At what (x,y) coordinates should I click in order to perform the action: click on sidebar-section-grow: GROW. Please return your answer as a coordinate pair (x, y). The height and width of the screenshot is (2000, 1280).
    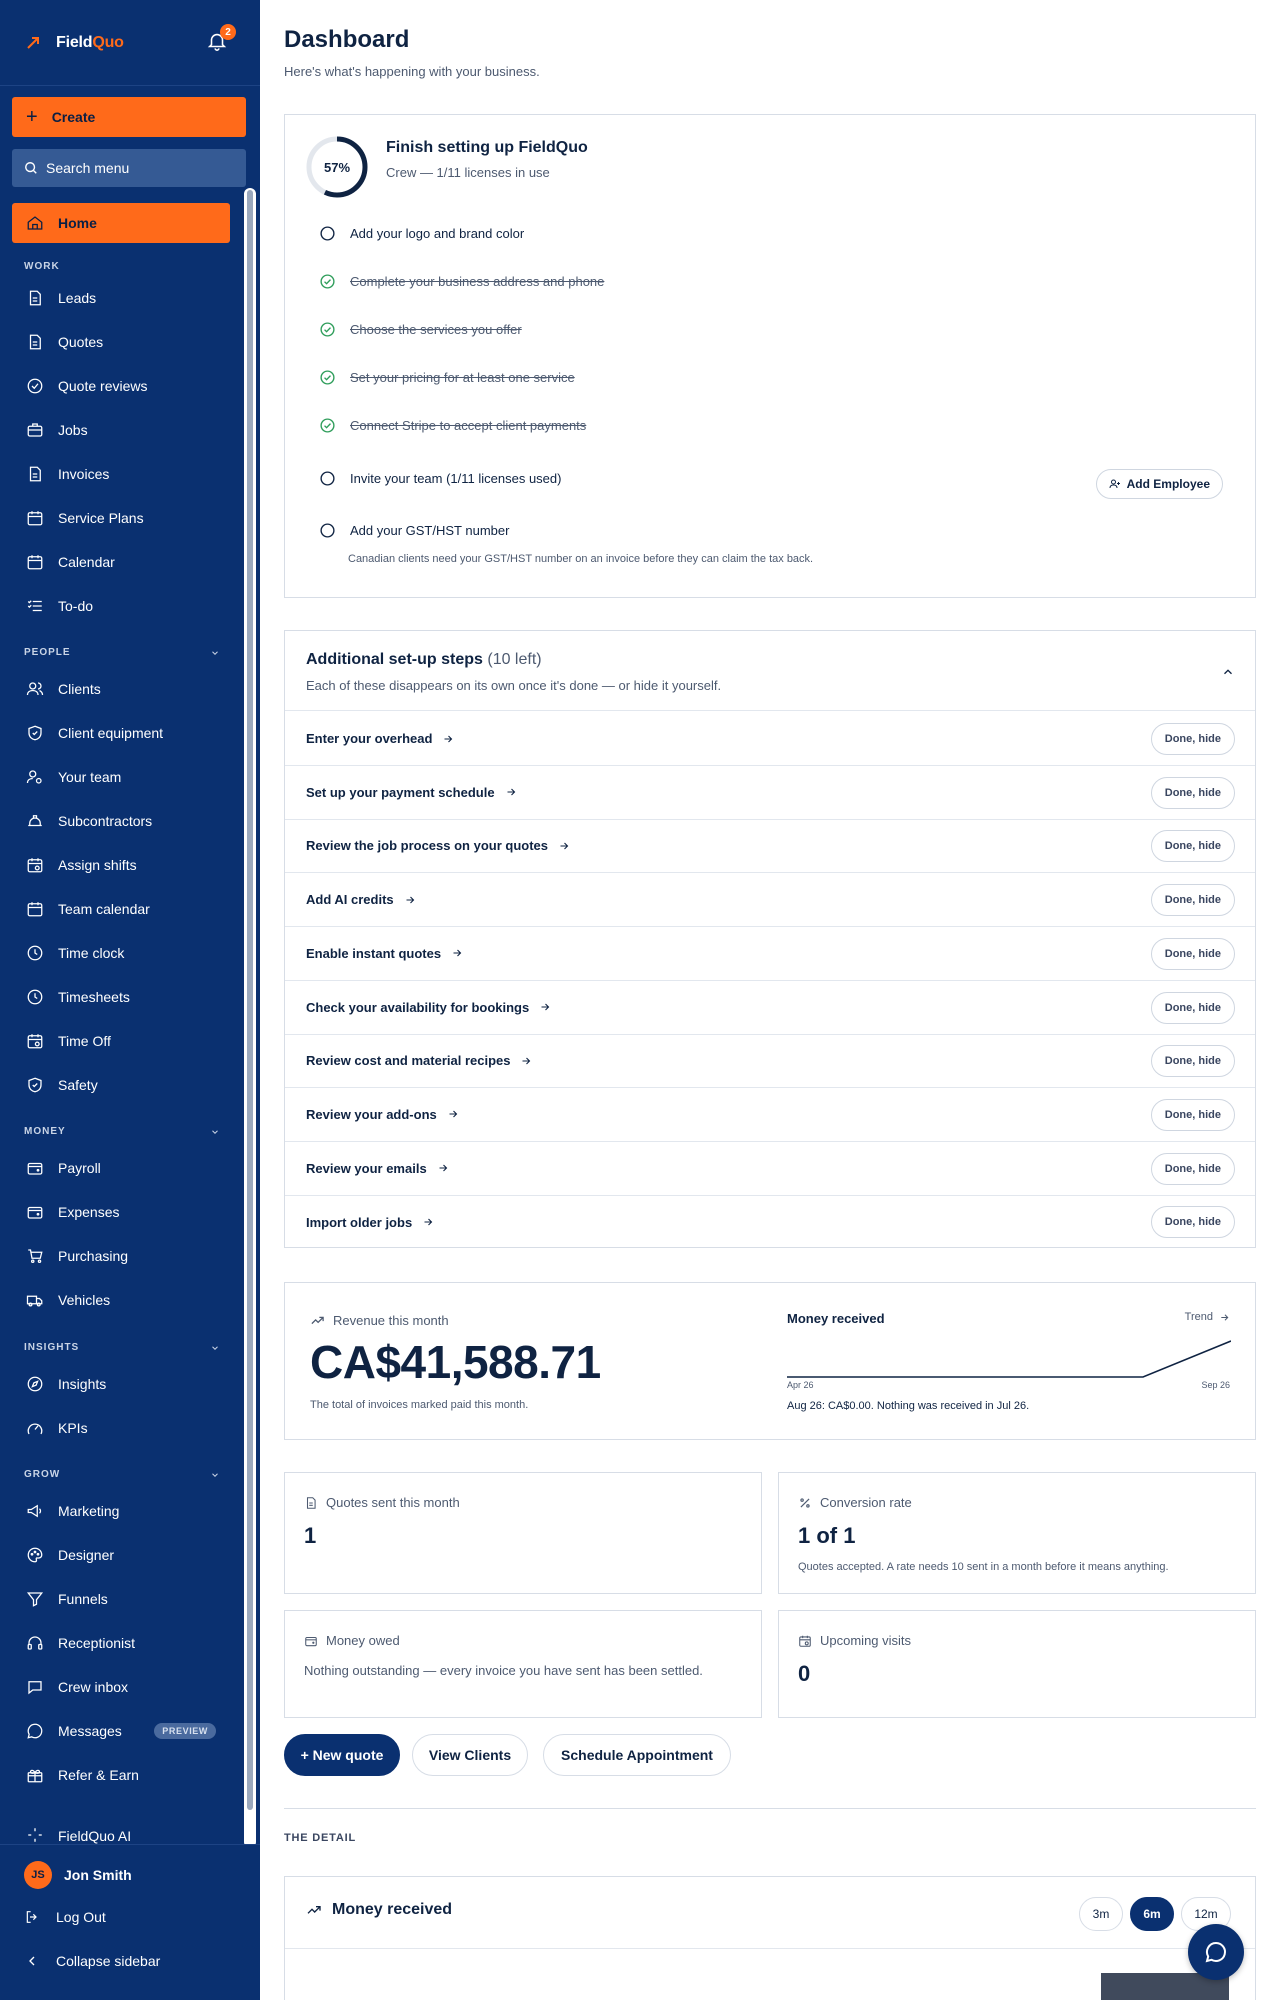
    Looking at the image, I should click on (122, 1474).